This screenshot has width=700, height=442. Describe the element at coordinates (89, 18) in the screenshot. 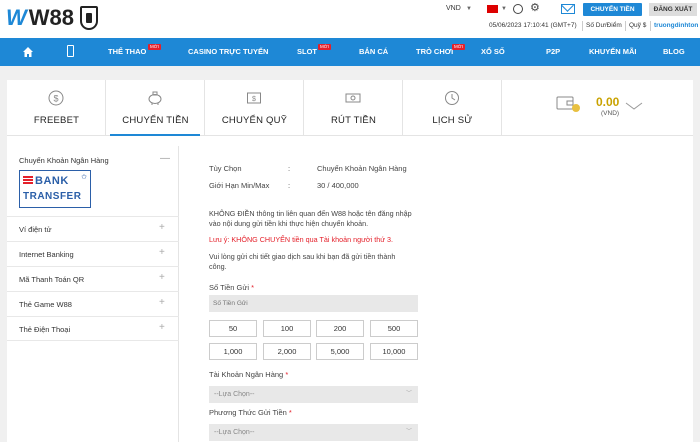

I see `club-crest-icon` at that location.